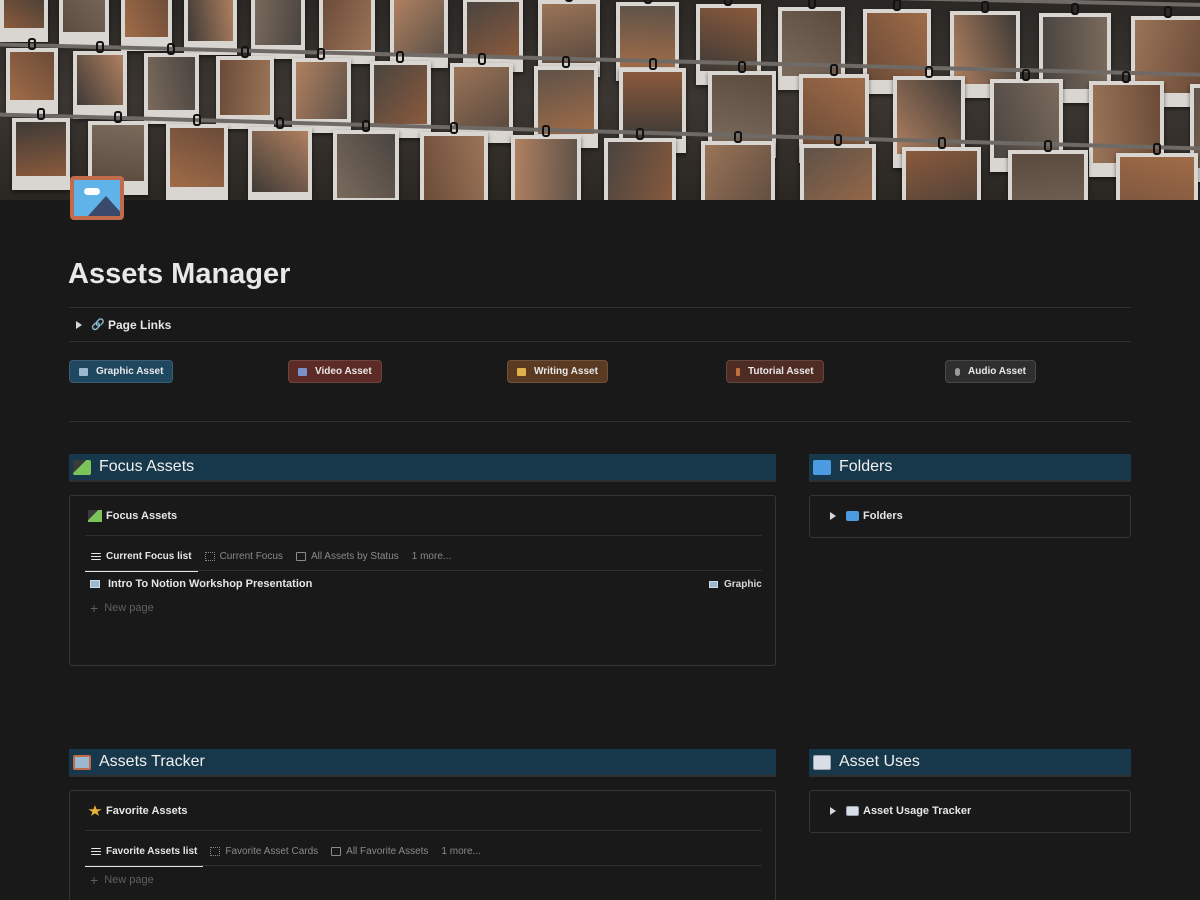 The width and height of the screenshot is (1200, 900). What do you see at coordinates (121, 371) in the screenshot?
I see `graphic-asset-button: Graphic Asset` at bounding box center [121, 371].